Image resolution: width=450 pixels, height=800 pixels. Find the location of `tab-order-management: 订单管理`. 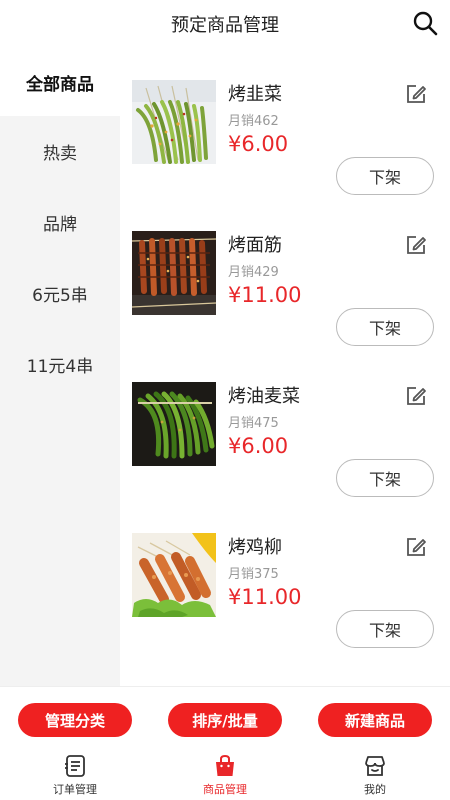

tab-order-management: 订单管理 is located at coordinates (75, 777).